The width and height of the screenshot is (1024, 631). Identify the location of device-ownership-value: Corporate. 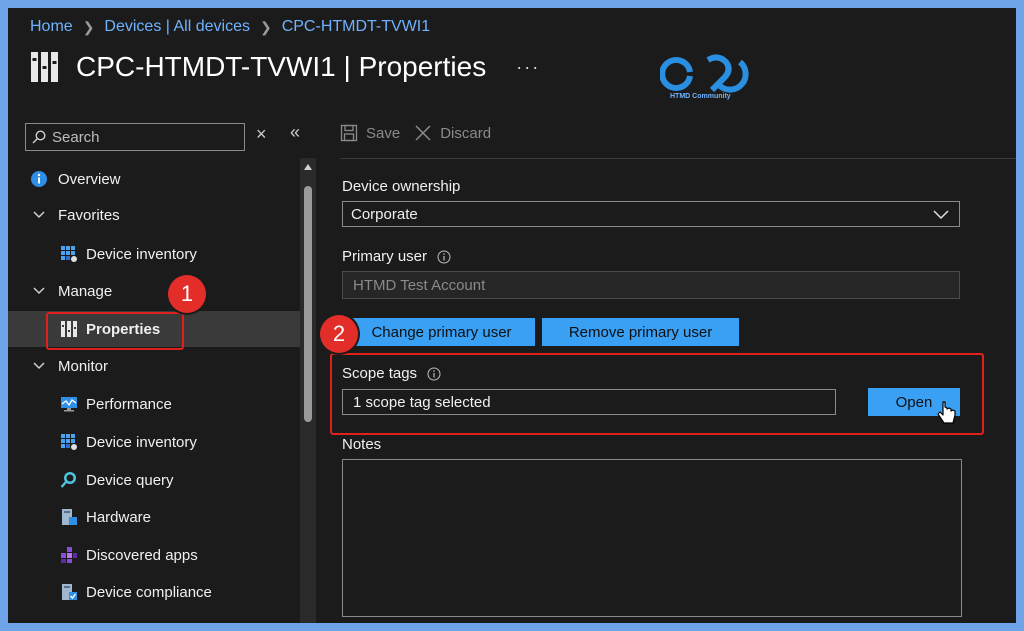
(384, 214).